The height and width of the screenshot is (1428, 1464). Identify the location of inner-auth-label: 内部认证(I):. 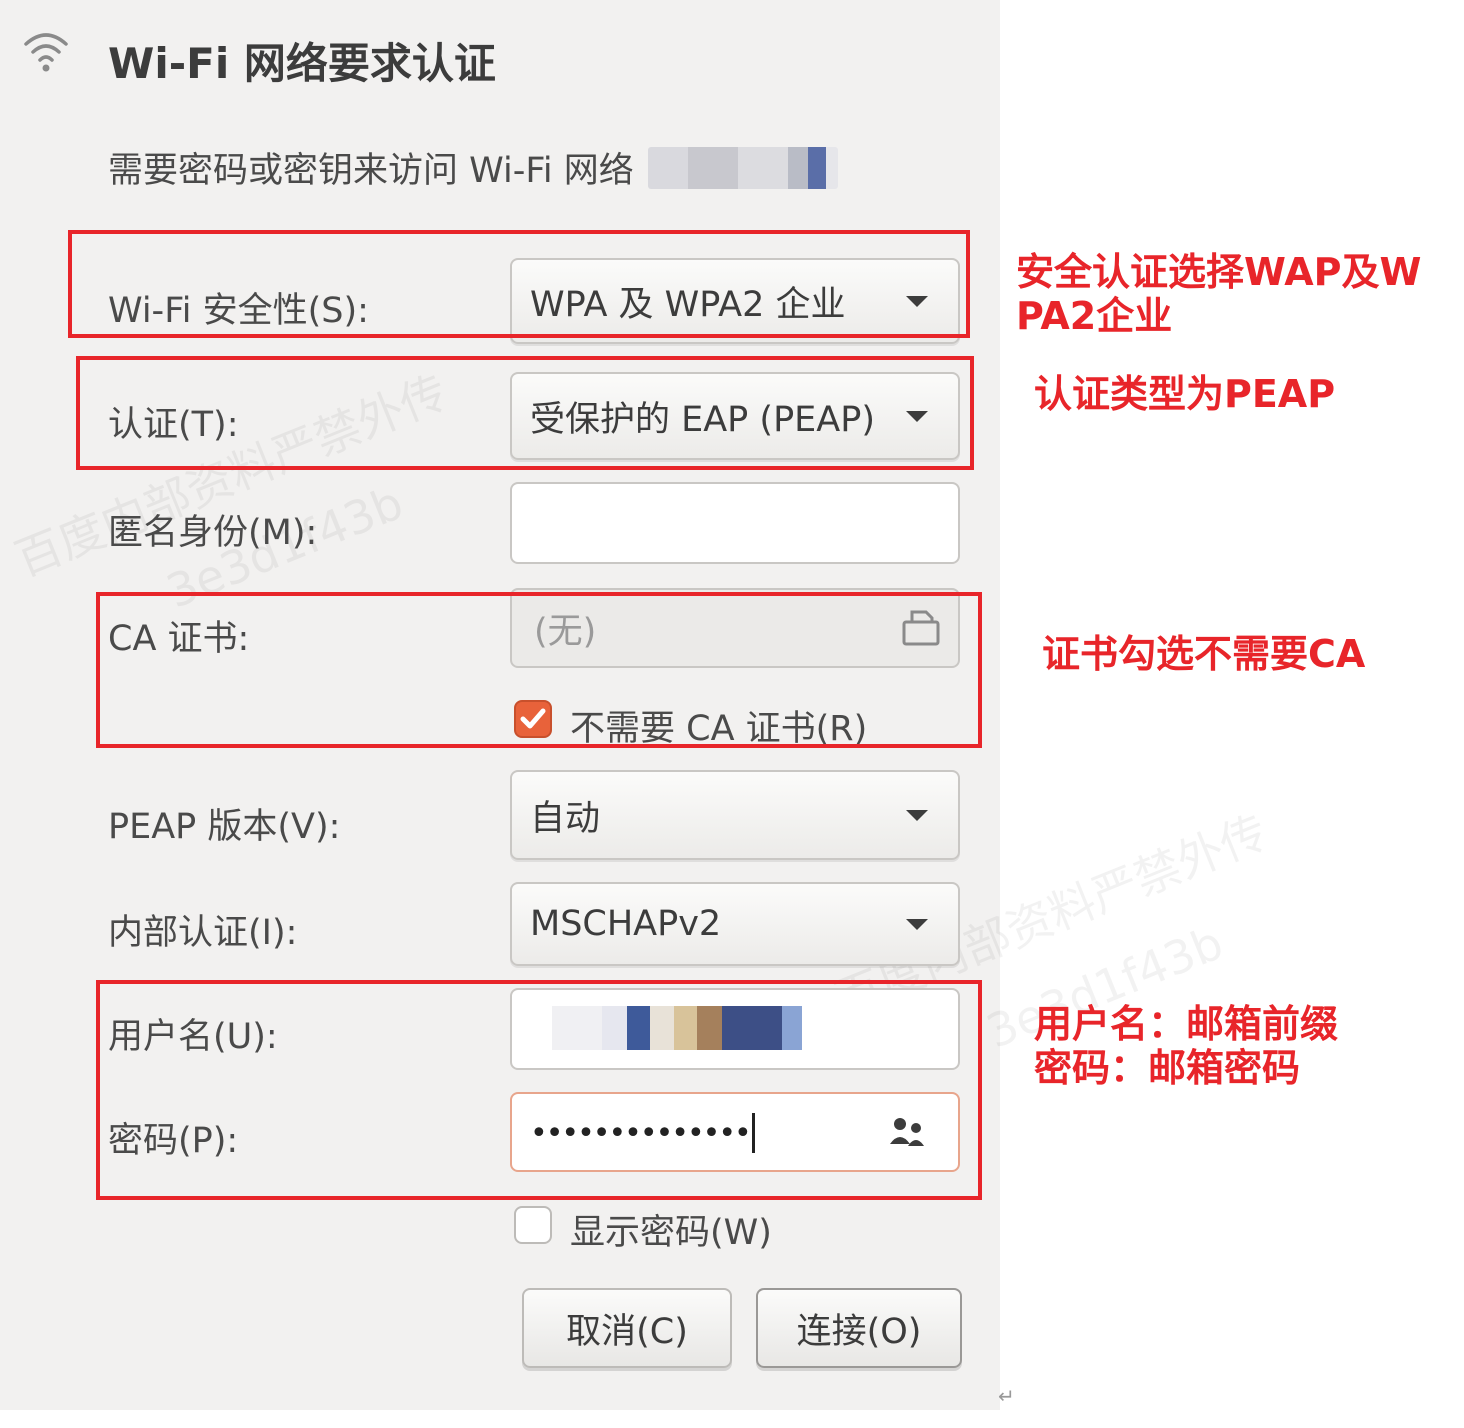
(203, 933).